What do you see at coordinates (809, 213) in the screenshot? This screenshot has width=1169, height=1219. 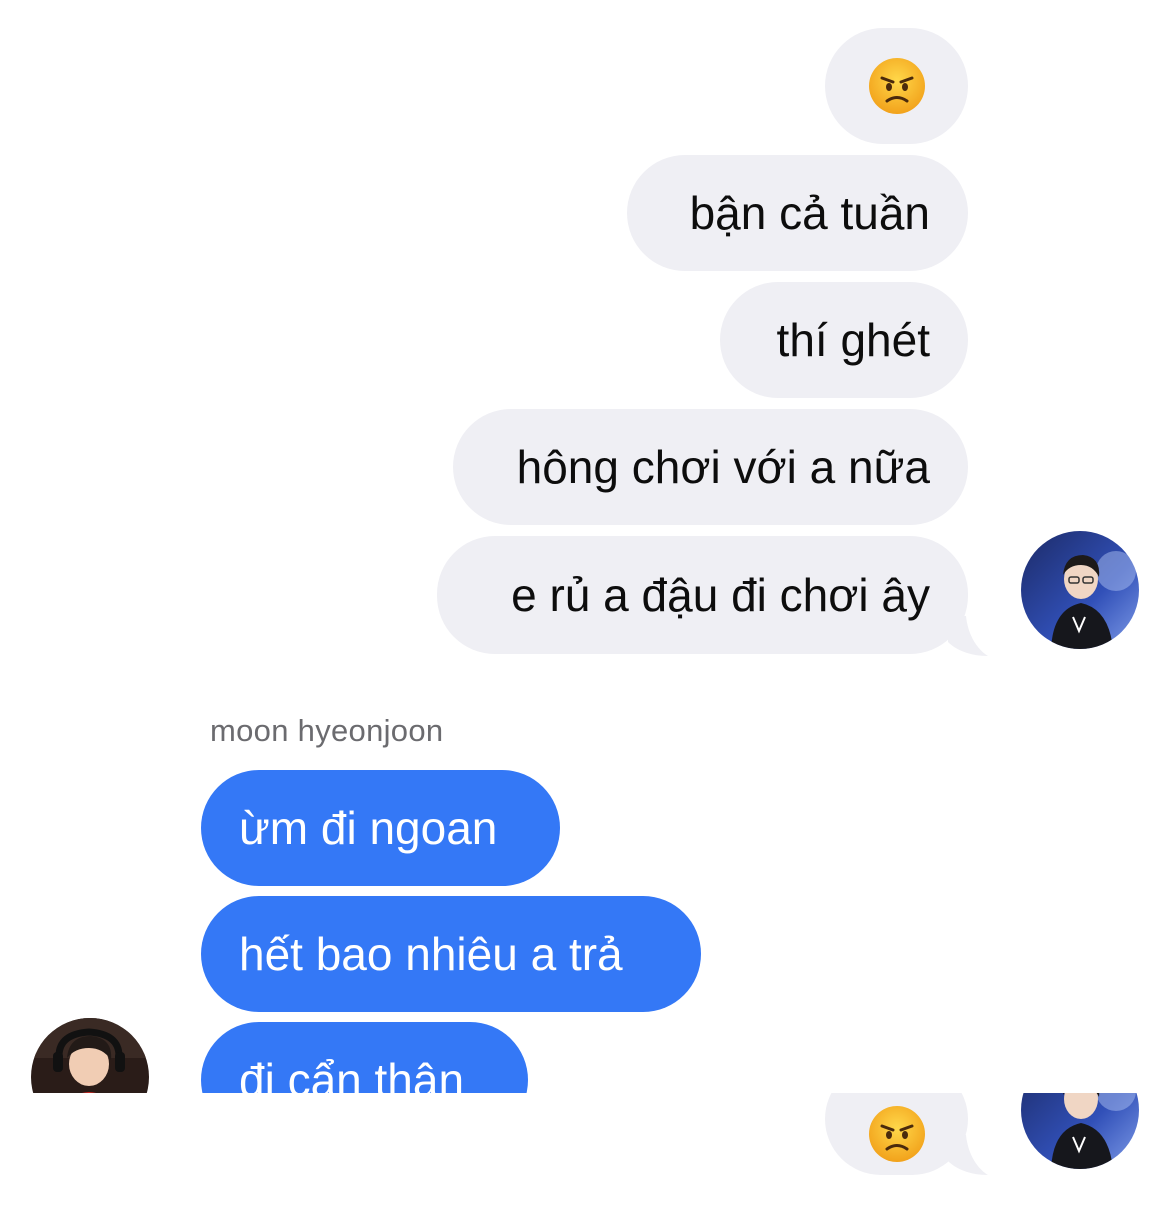 I see `message-text: bận cả tuần` at bounding box center [809, 213].